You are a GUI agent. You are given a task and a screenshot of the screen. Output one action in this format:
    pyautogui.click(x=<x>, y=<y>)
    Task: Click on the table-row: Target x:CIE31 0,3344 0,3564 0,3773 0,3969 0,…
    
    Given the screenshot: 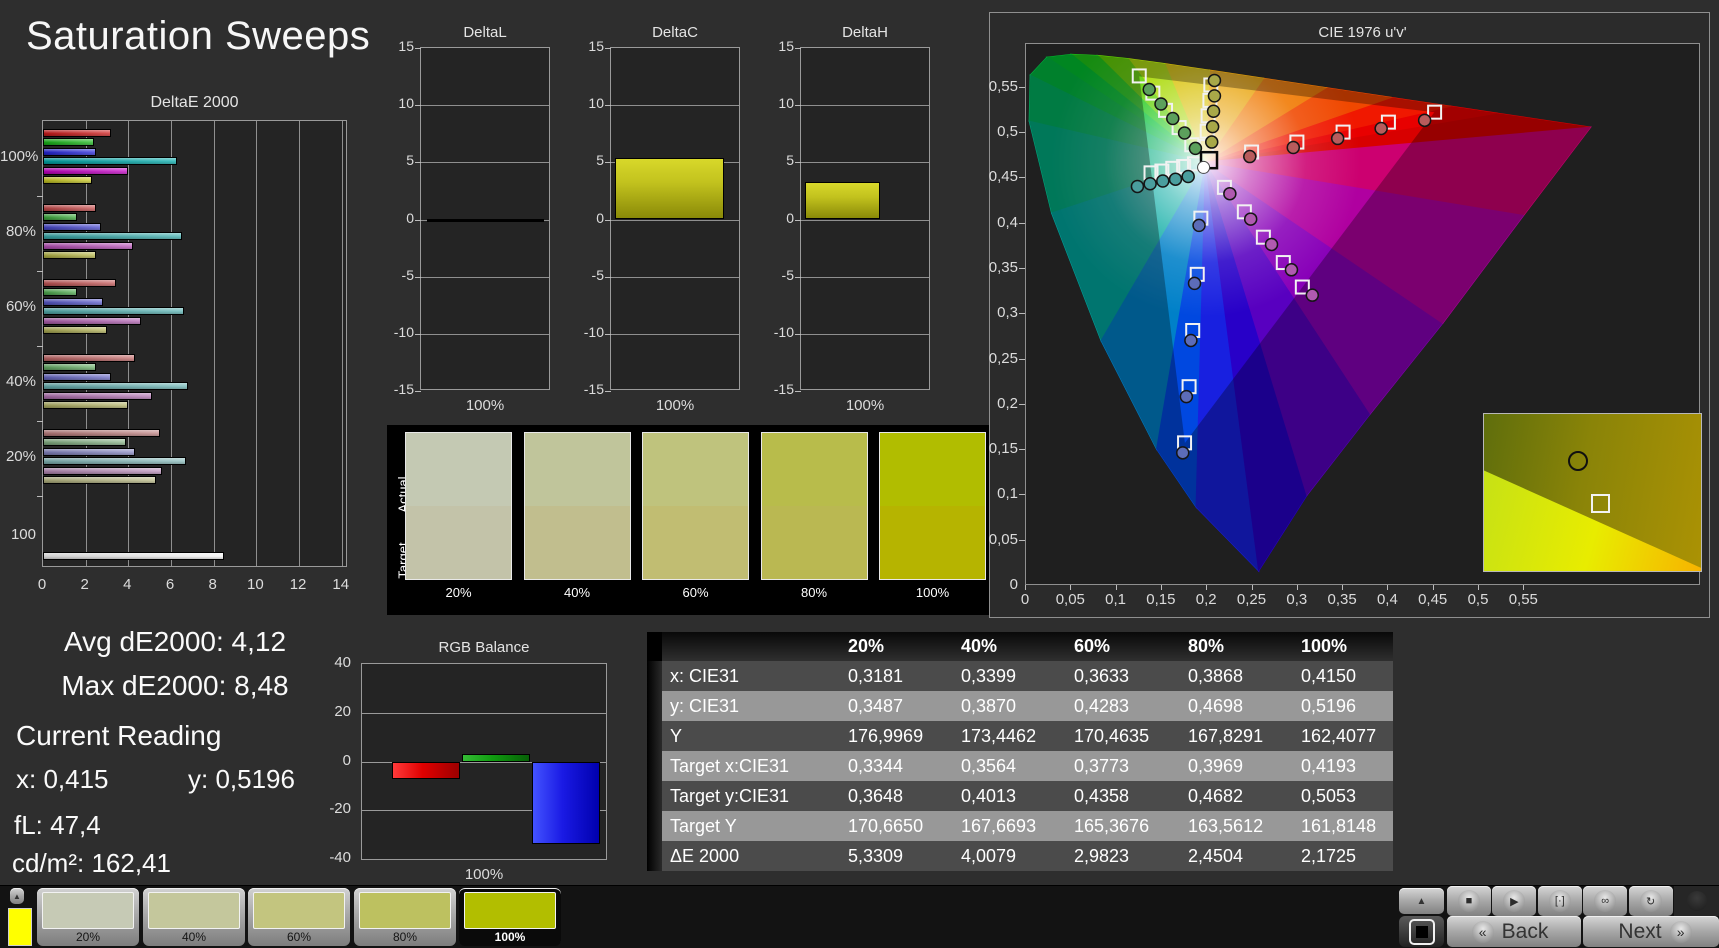 What is the action you would take?
    pyautogui.click(x=1020, y=766)
    